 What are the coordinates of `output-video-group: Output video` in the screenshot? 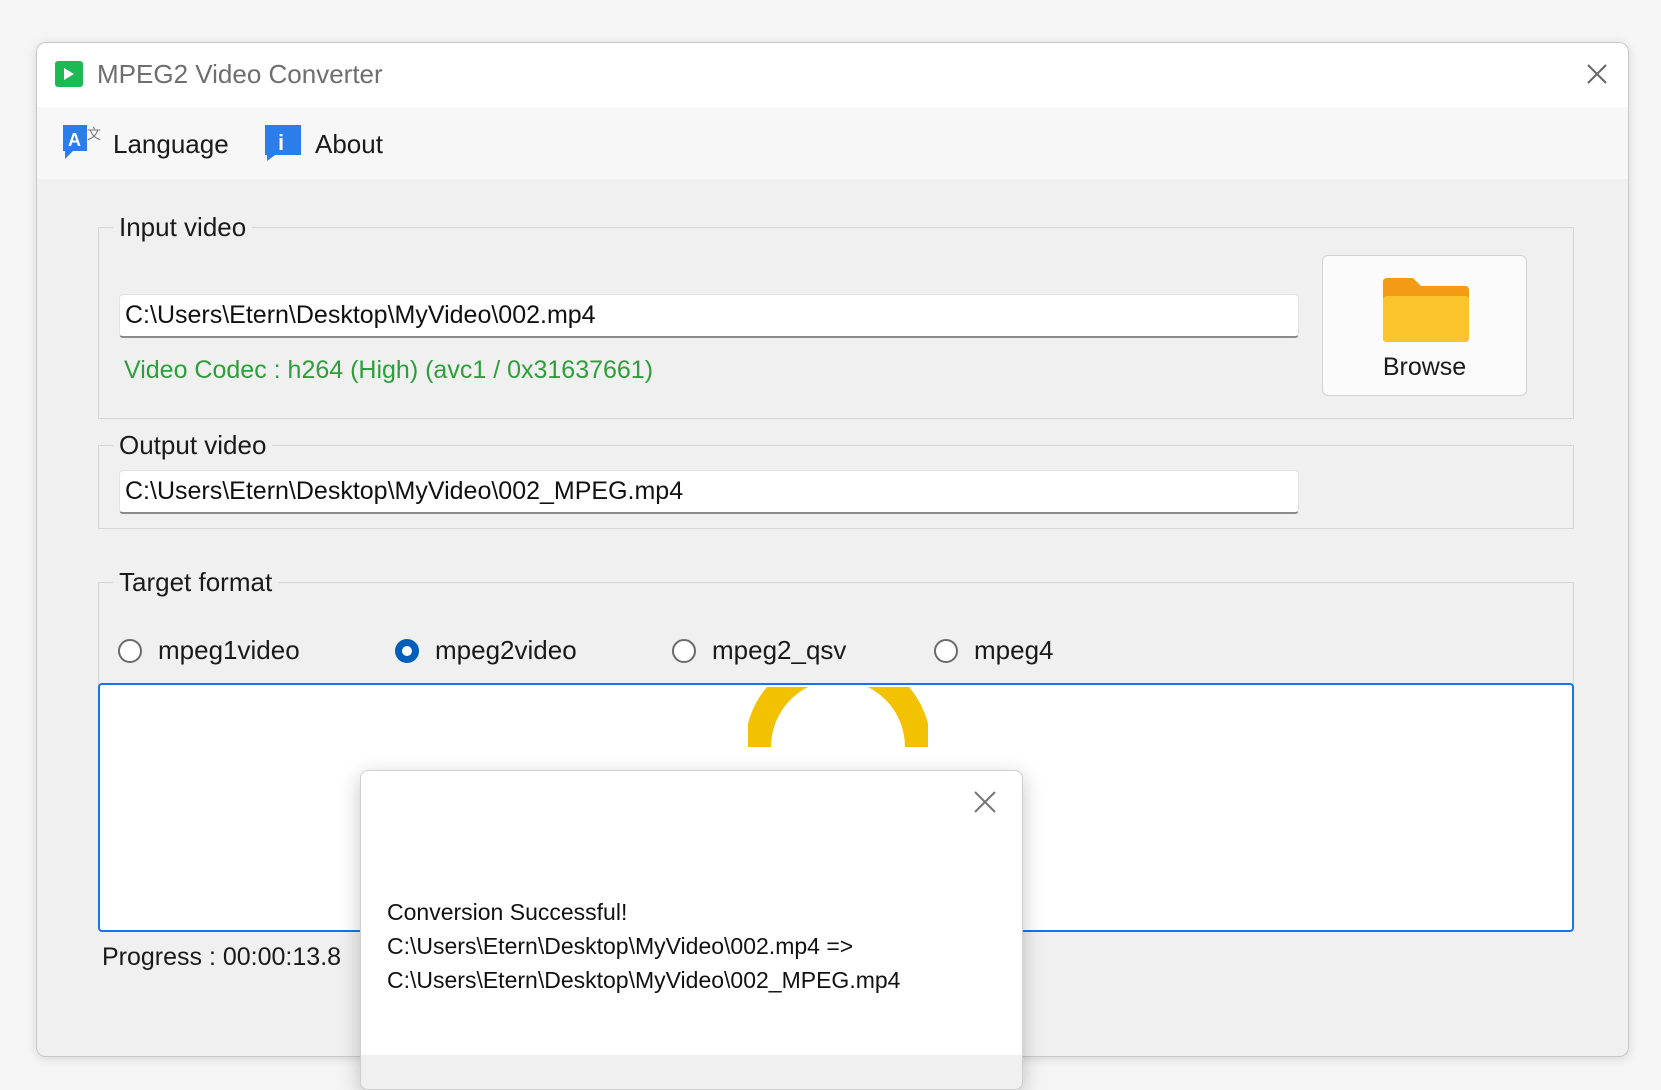 It's located at (836, 479).